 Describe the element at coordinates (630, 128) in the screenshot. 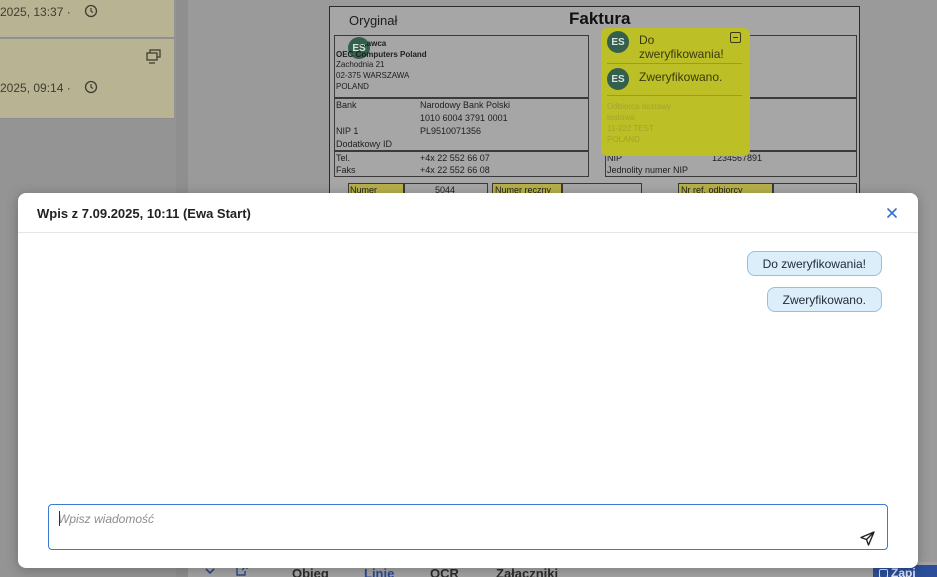

I see `delivery-line: 11-222 TEST` at that location.